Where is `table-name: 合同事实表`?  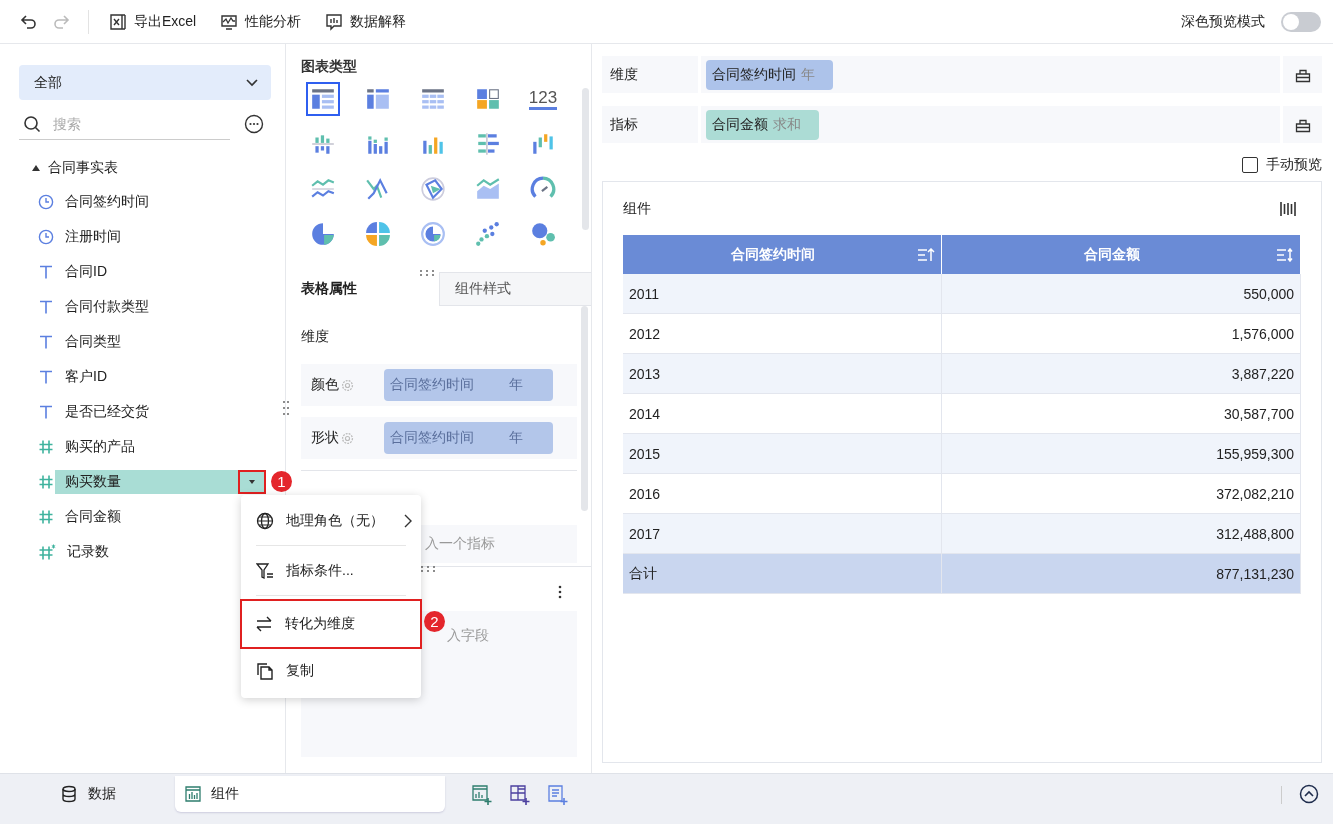
table-name: 合同事实表 is located at coordinates (83, 168).